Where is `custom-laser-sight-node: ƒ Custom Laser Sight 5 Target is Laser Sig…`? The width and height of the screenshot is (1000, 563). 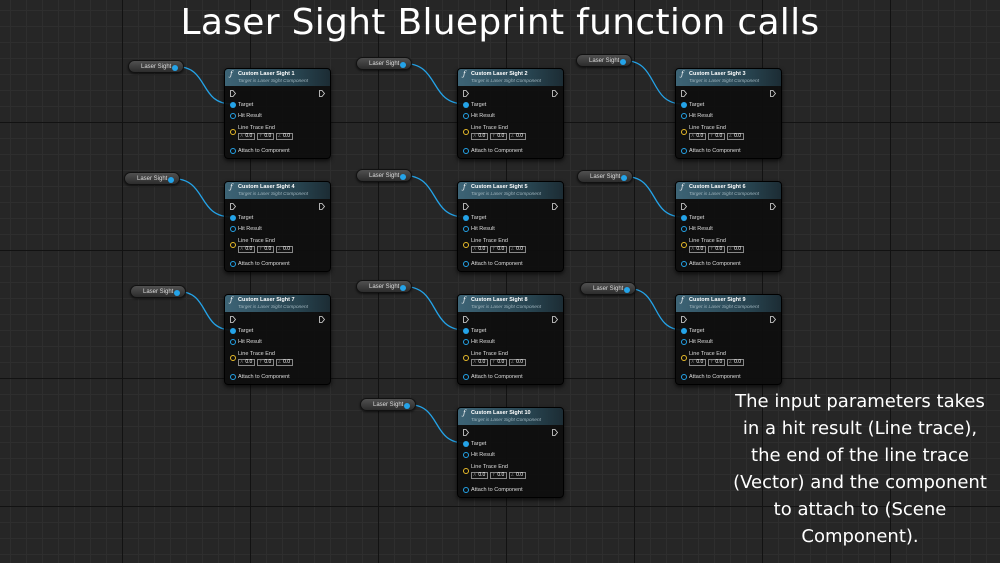
custom-laser-sight-node: ƒ Custom Laser Sight 5 Target is Laser Sig… is located at coordinates (510, 226).